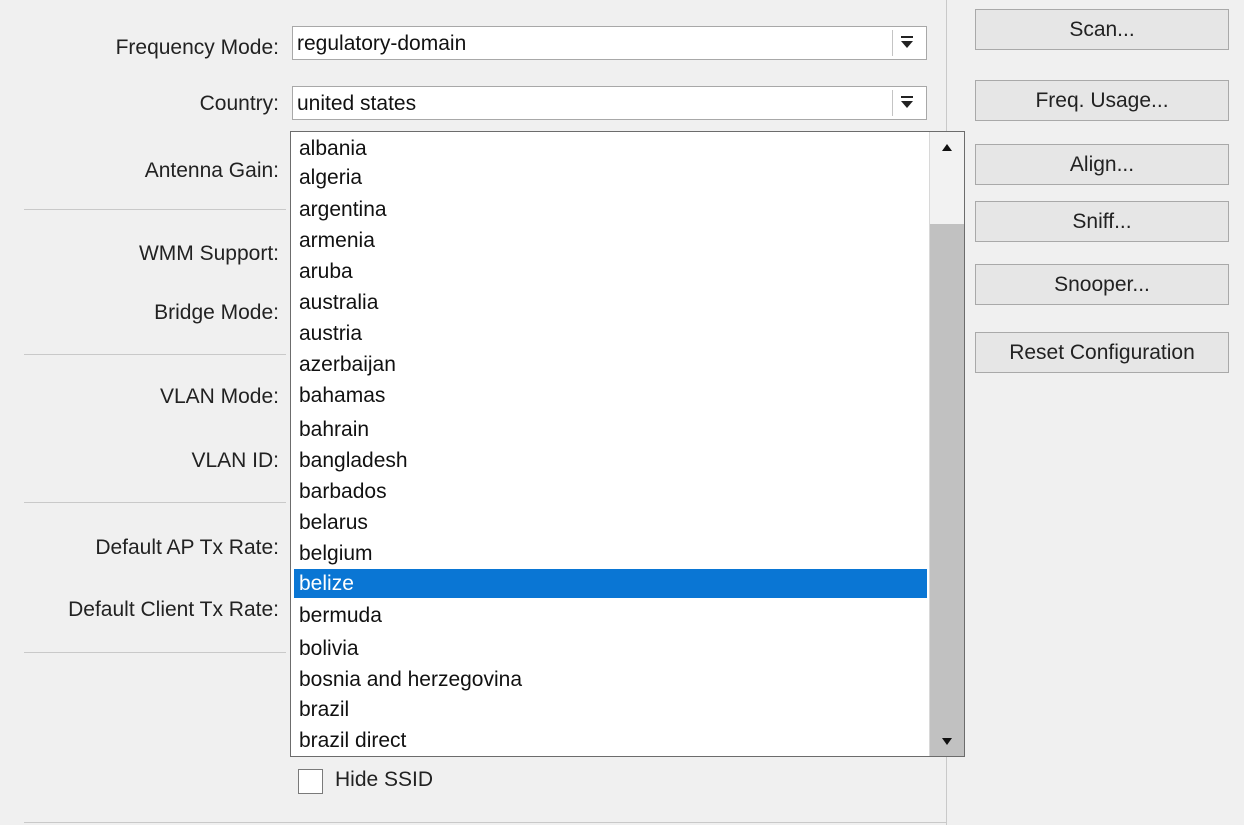  What do you see at coordinates (610, 709) in the screenshot?
I see `list-item: brazil` at bounding box center [610, 709].